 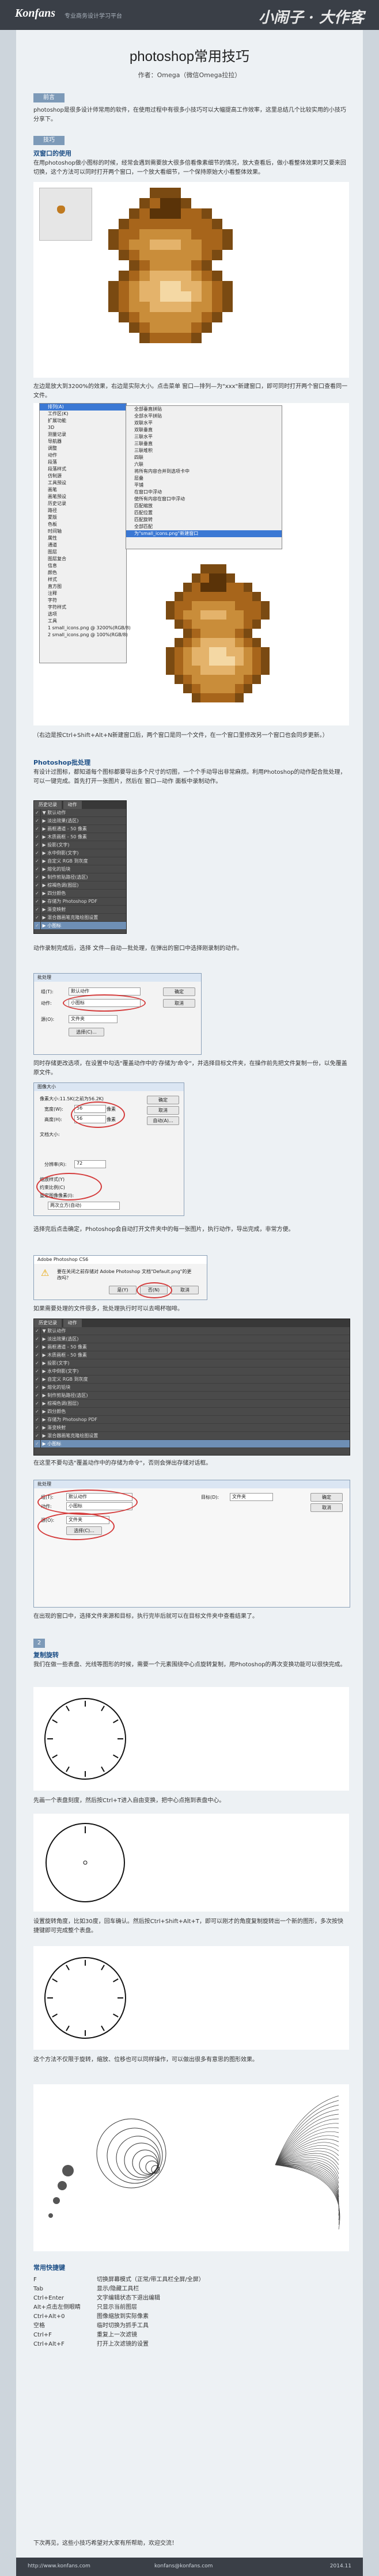 I want to click on menu-item: 属性, so click(x=83, y=538).